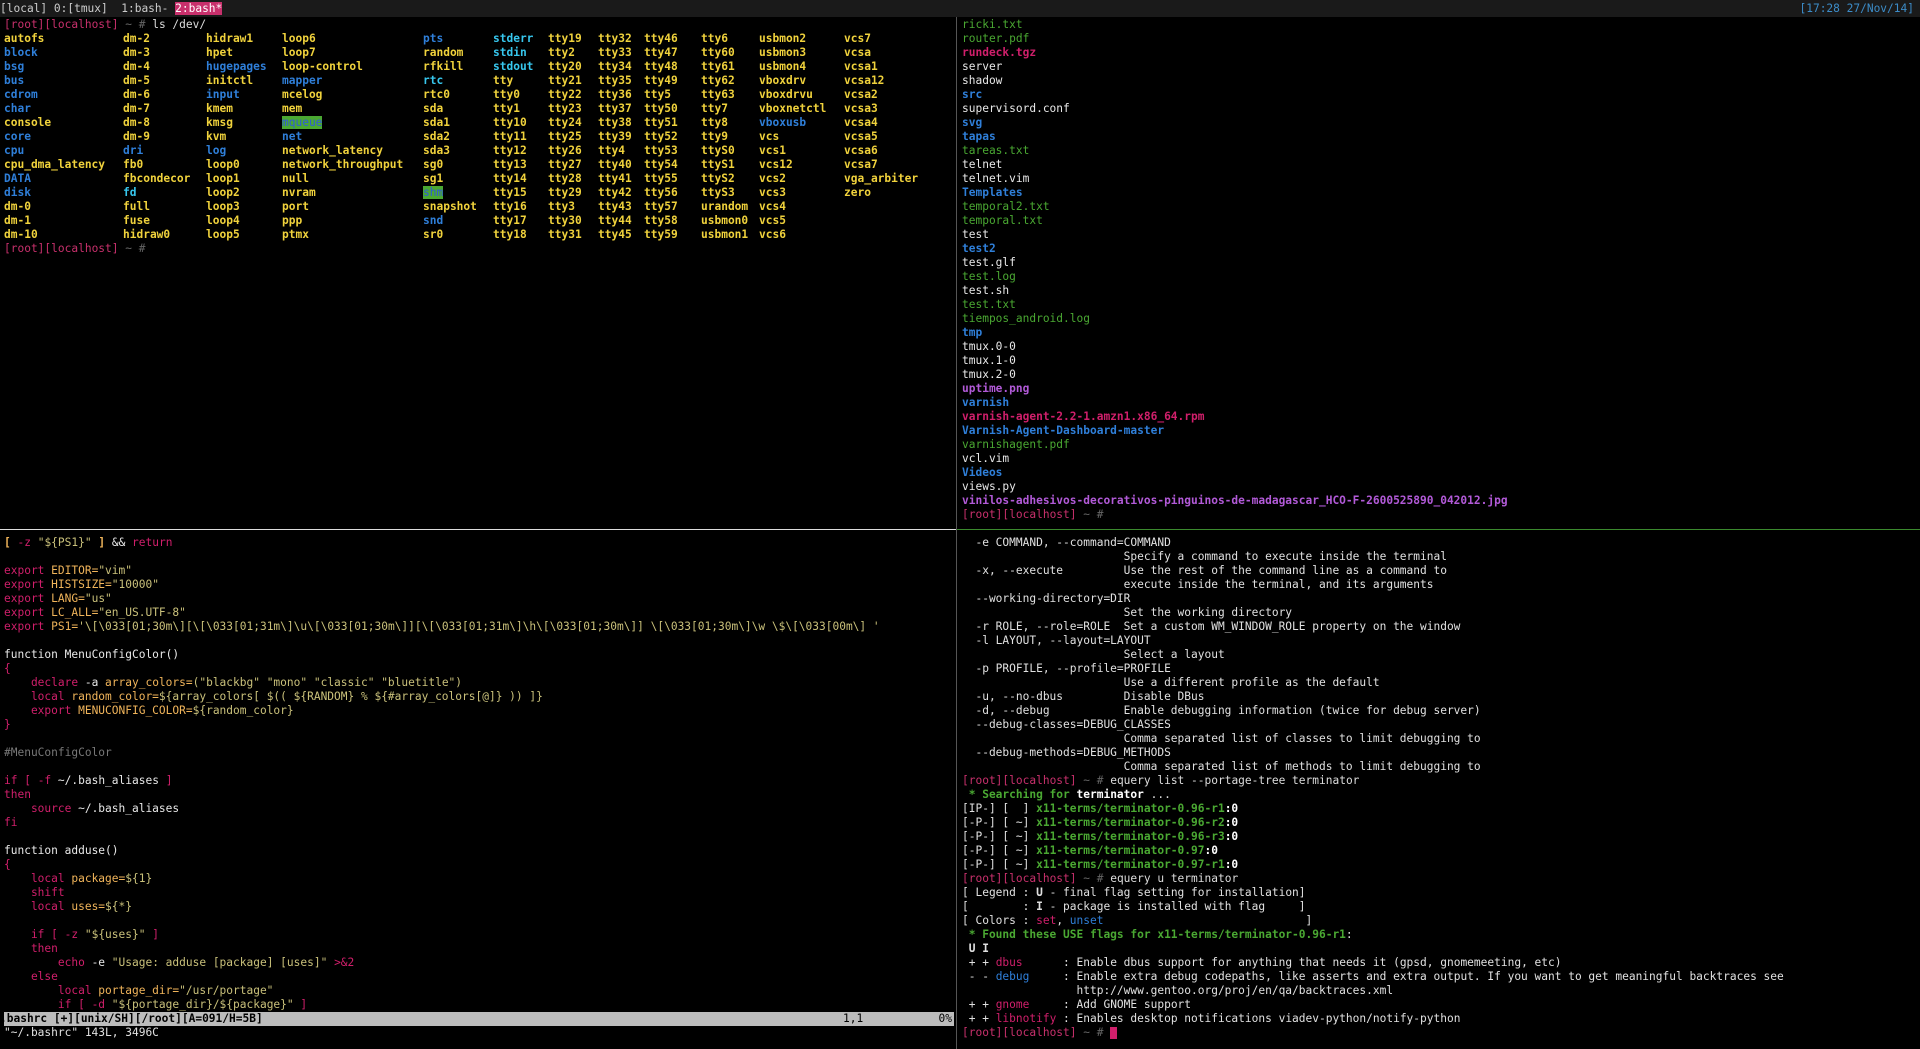  Describe the element at coordinates (615, 206) in the screenshot. I see `dev-entry: tty43` at that location.